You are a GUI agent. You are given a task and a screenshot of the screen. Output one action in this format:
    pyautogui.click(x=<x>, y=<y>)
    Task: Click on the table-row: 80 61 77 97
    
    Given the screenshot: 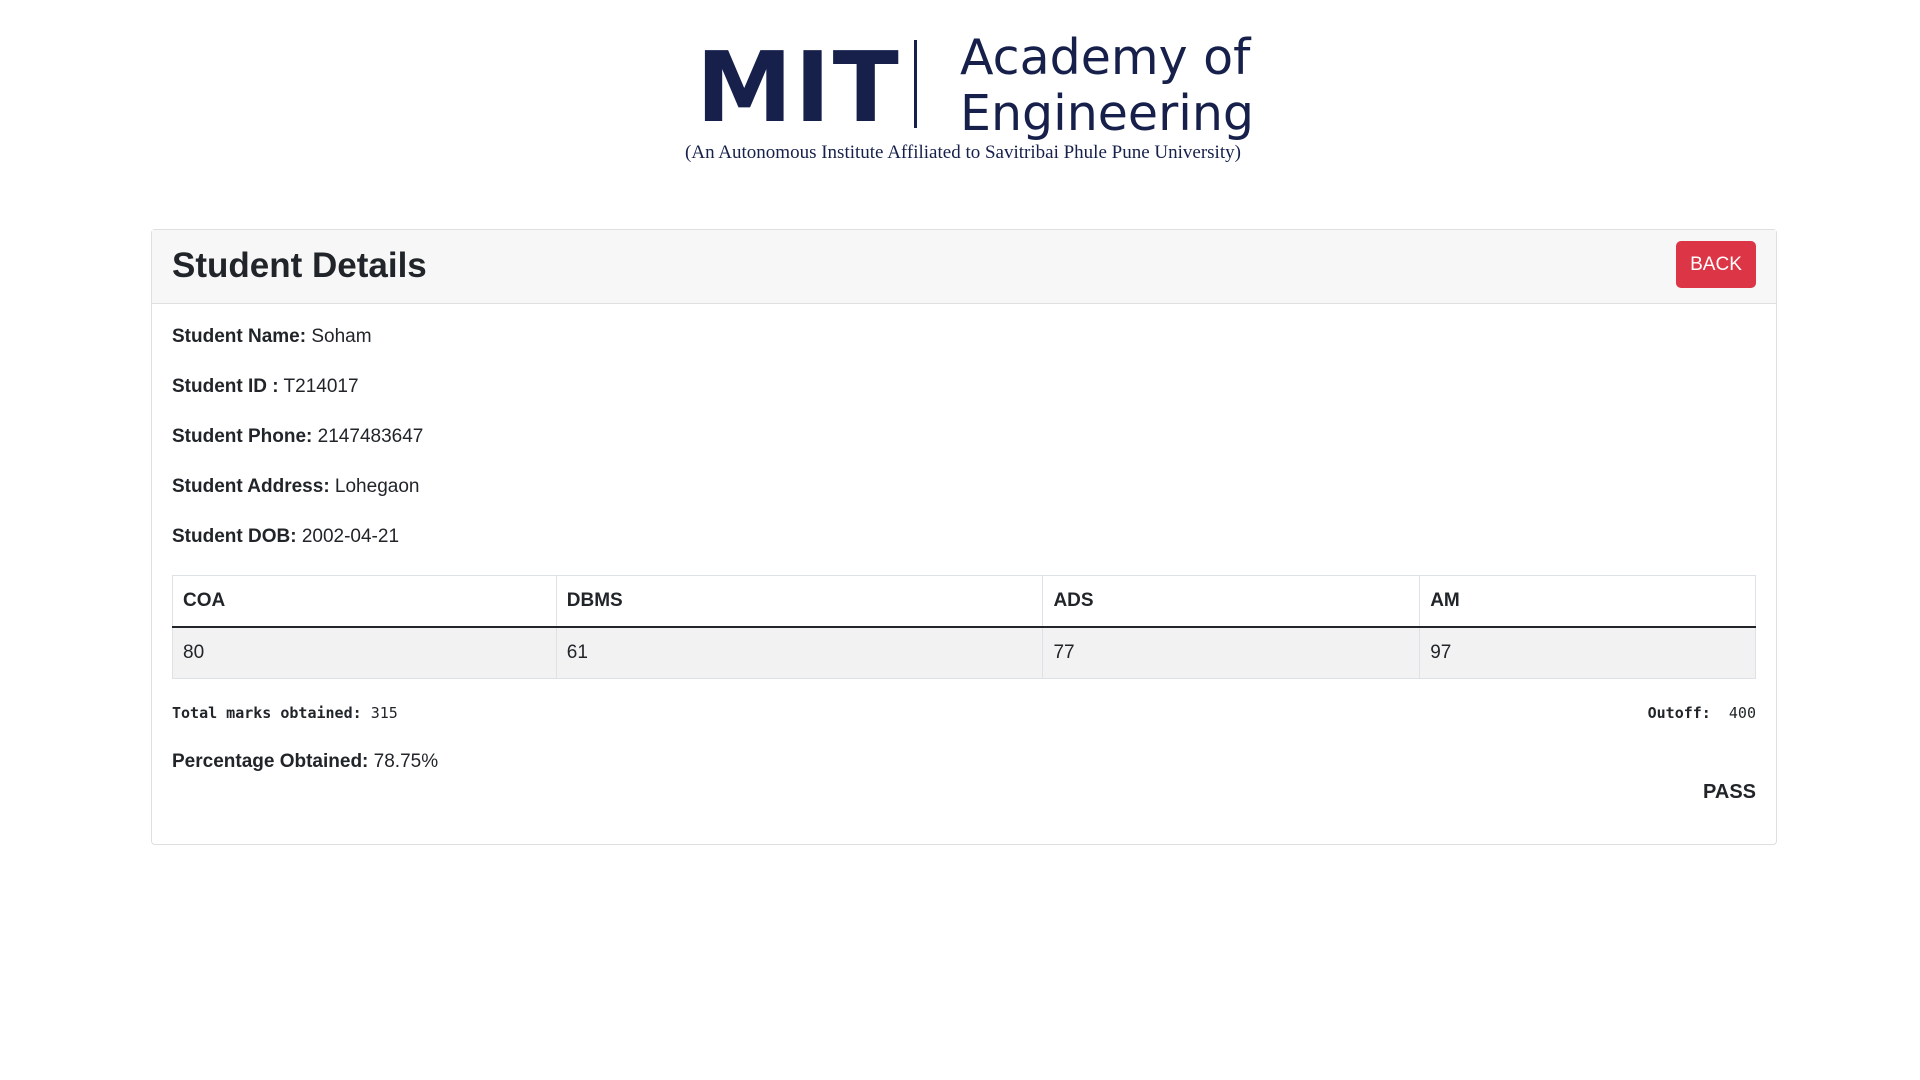 What is the action you would take?
    pyautogui.click(x=964, y=652)
    